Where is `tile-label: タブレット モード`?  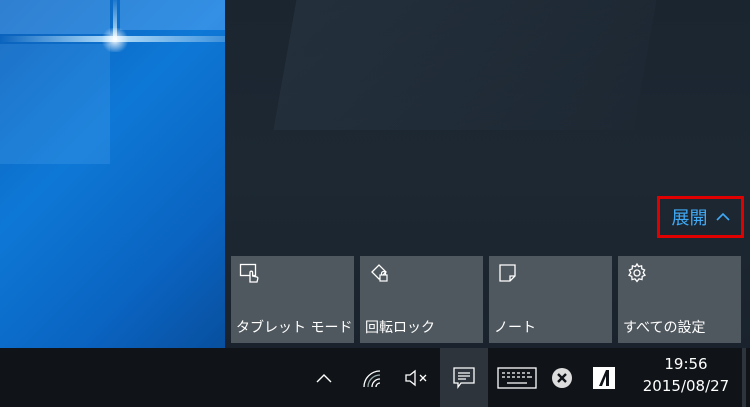 tile-label: タブレット モード is located at coordinates (294, 328).